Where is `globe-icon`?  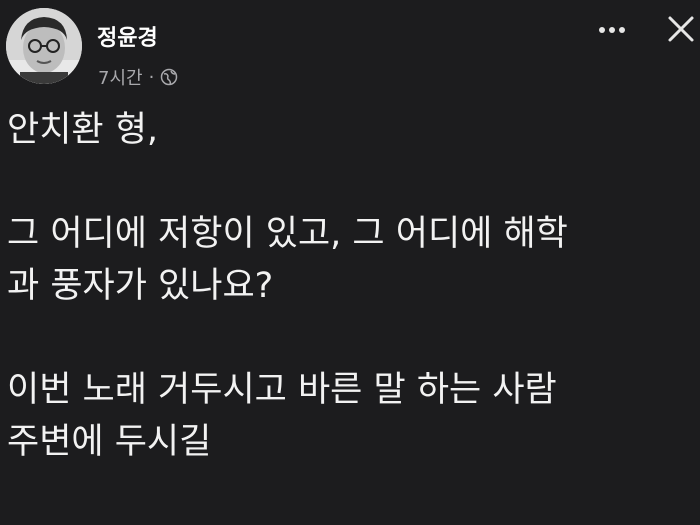
globe-icon is located at coordinates (169, 77).